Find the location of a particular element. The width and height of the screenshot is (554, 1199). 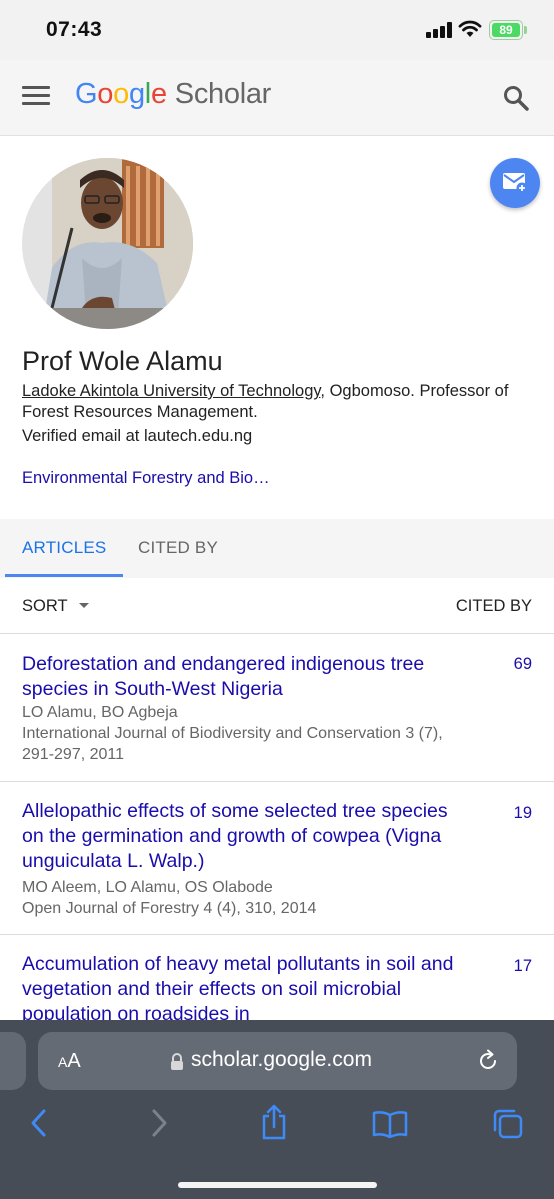

signal-icon is located at coordinates (439, 30).